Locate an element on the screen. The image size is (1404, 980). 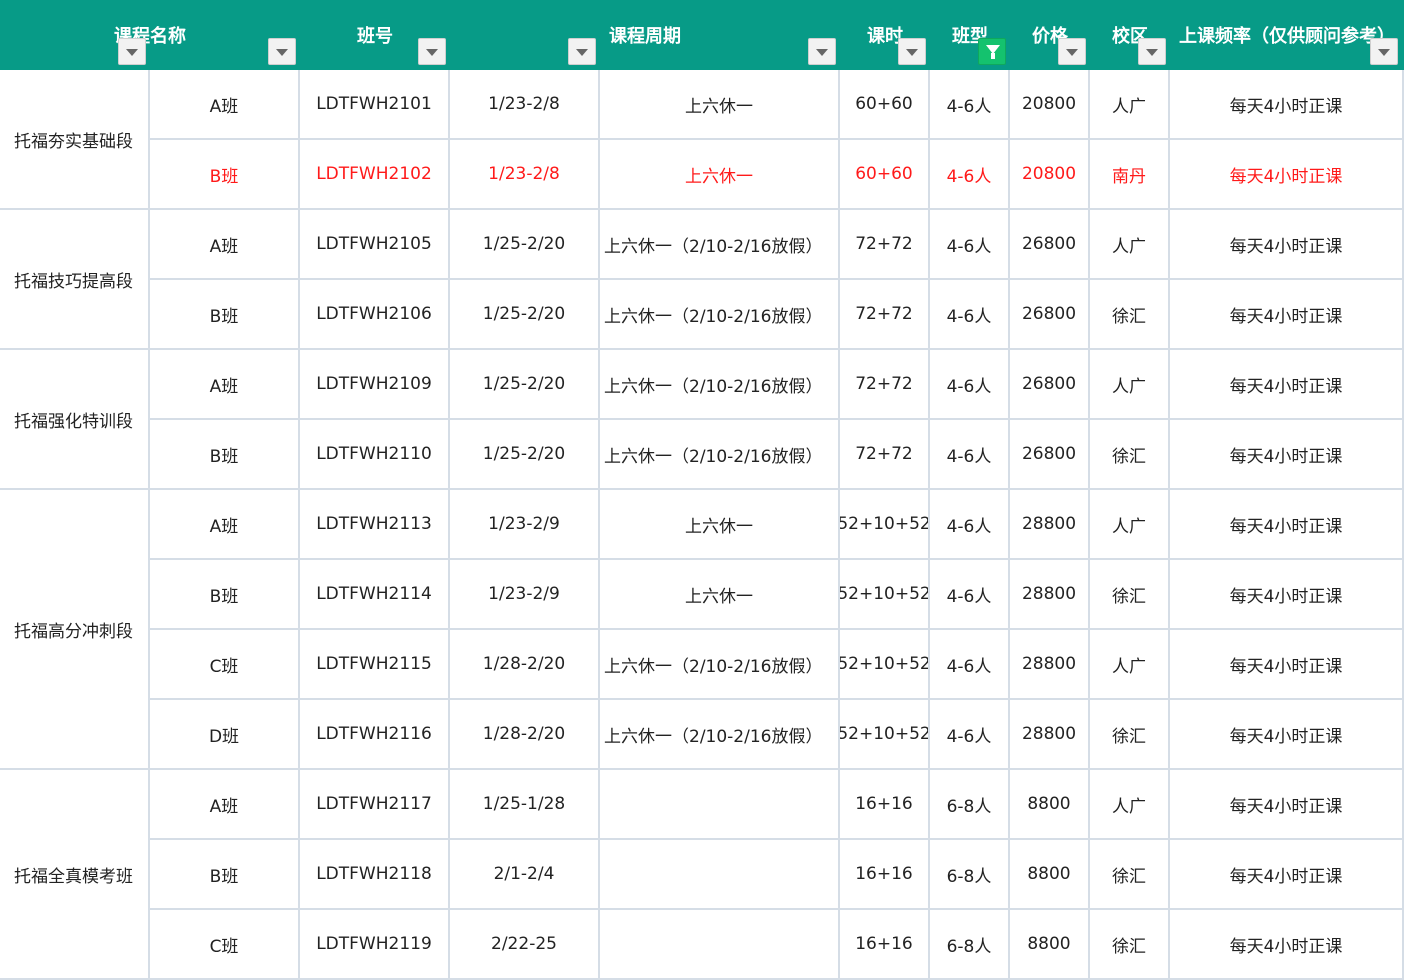
code-cell: LDTFWH2116 is located at coordinates (375, 735).